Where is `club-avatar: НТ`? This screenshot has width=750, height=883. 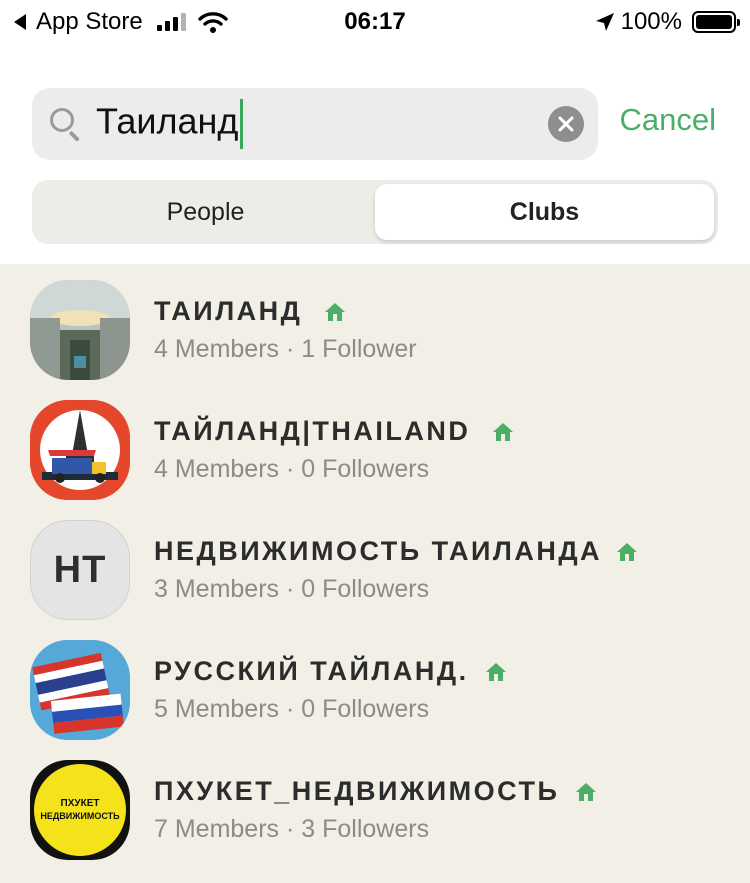
club-avatar: НТ is located at coordinates (80, 570).